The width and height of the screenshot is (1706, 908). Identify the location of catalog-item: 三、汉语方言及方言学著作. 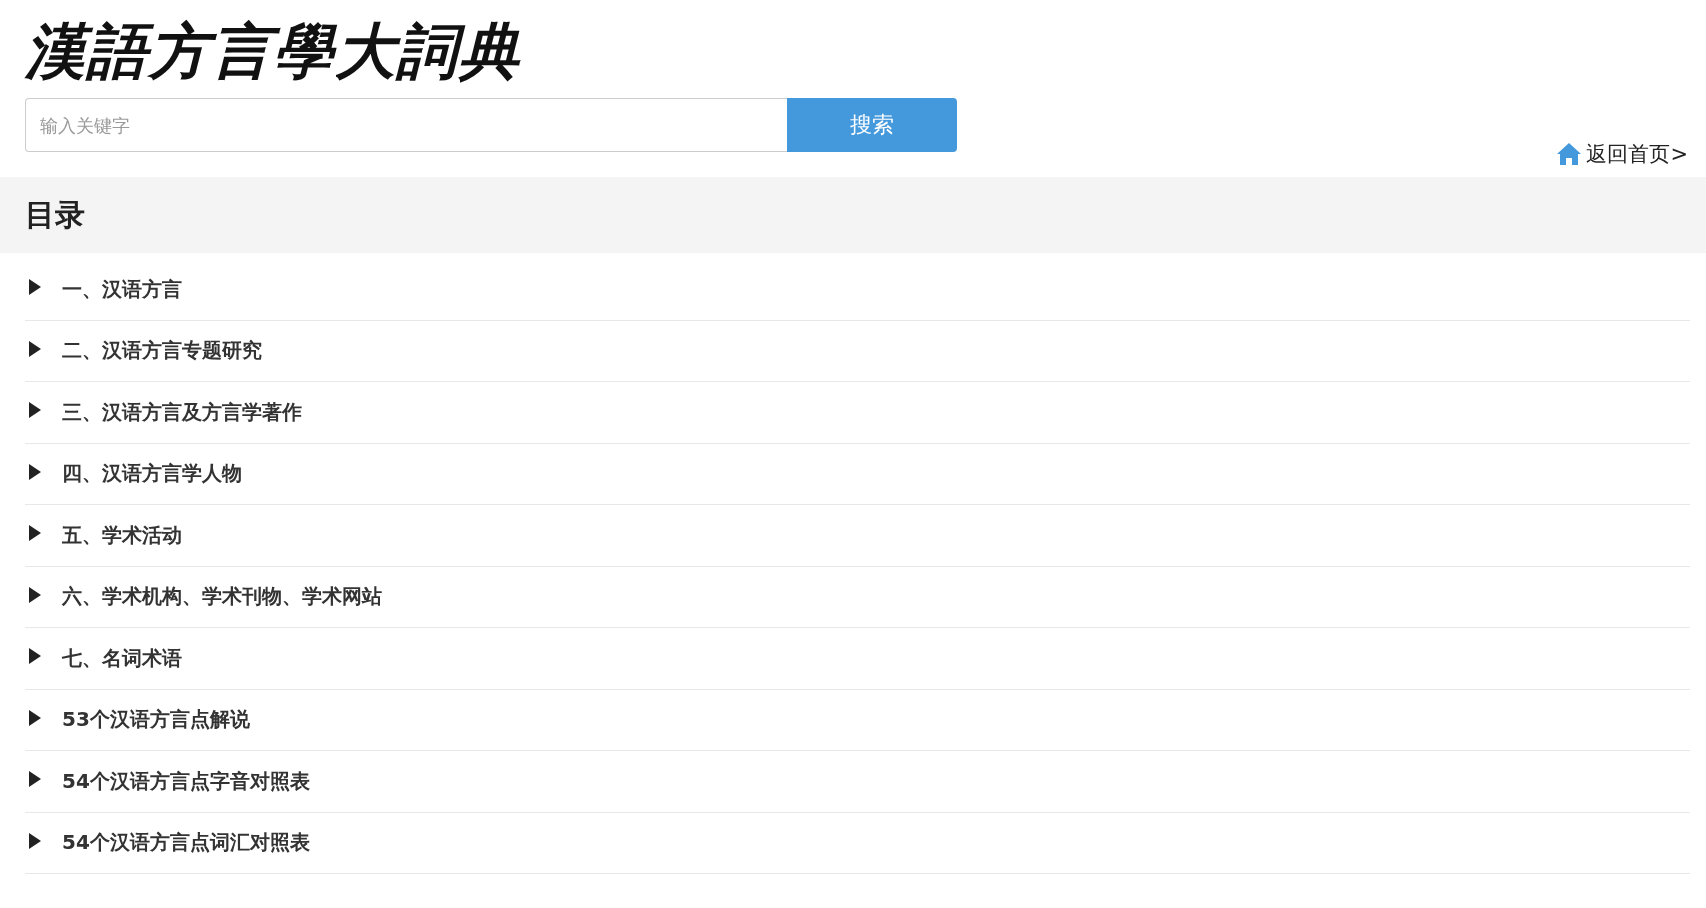
(857, 413).